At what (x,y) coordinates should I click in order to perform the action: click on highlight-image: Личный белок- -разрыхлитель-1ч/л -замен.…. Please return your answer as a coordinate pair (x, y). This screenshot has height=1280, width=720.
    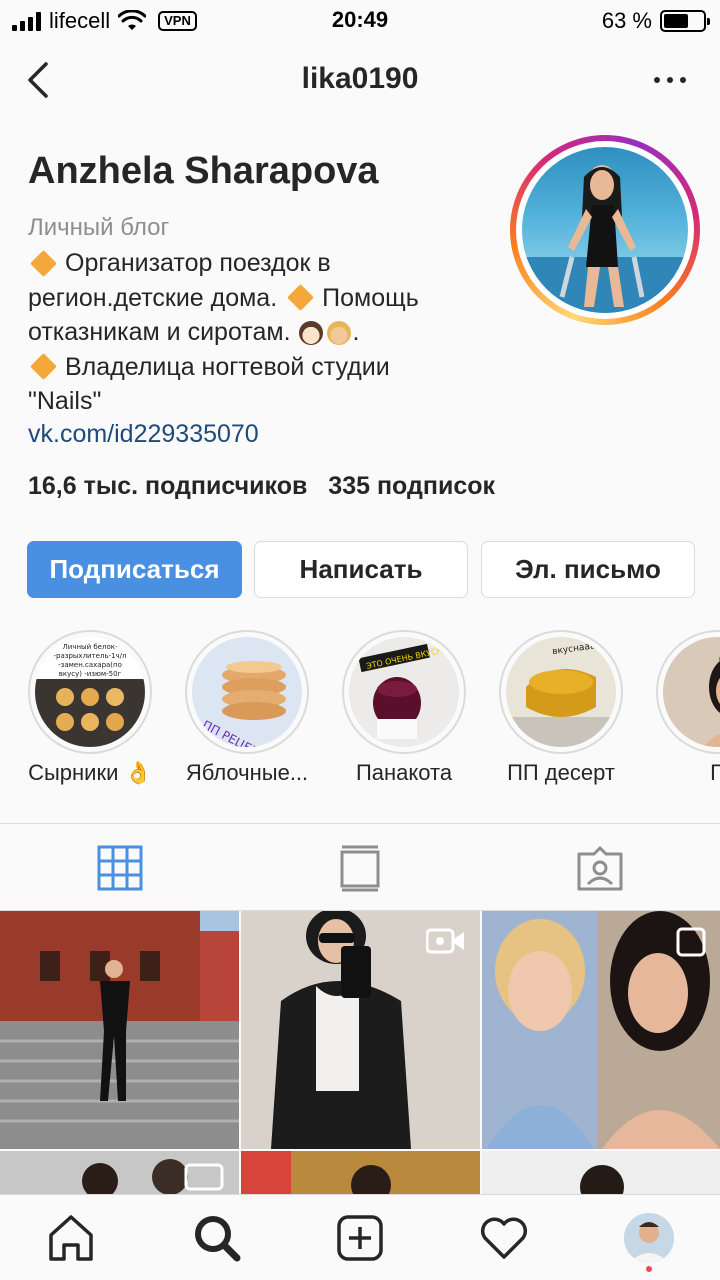
    Looking at the image, I should click on (90, 692).